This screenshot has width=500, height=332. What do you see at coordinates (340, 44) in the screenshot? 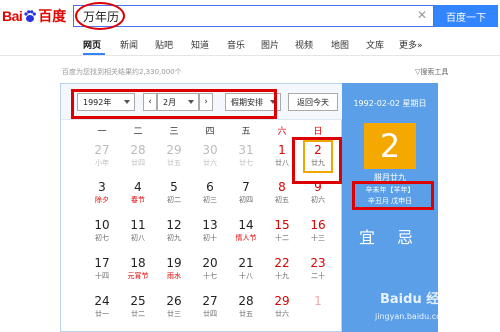
I see `tab-map: 地图` at bounding box center [340, 44].